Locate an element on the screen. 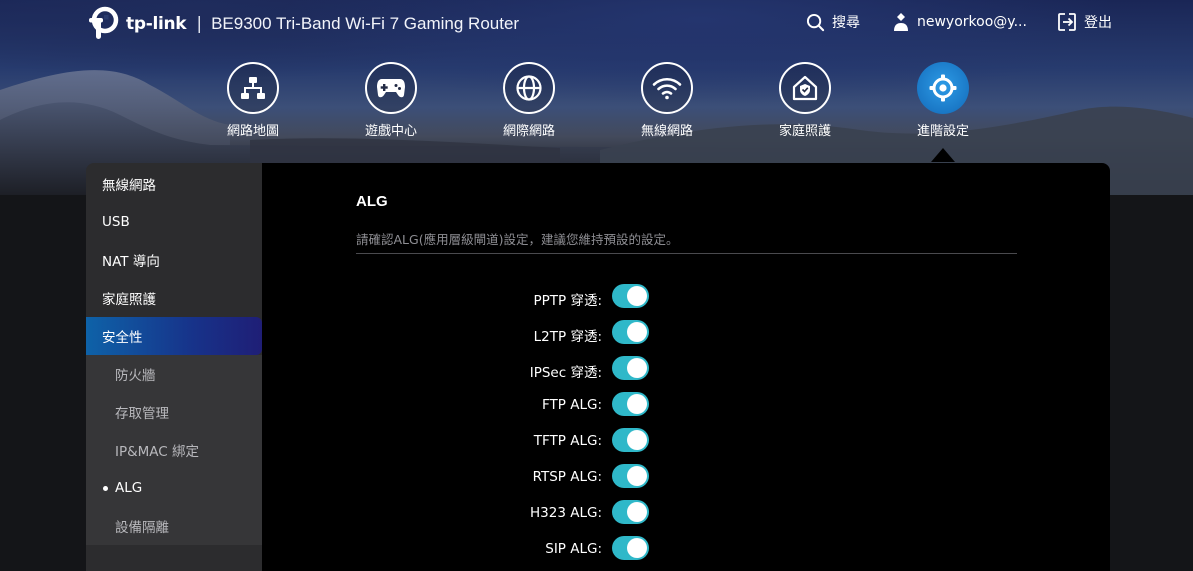 This screenshot has height=571, width=1193. home-shield-icon is located at coordinates (805, 88).